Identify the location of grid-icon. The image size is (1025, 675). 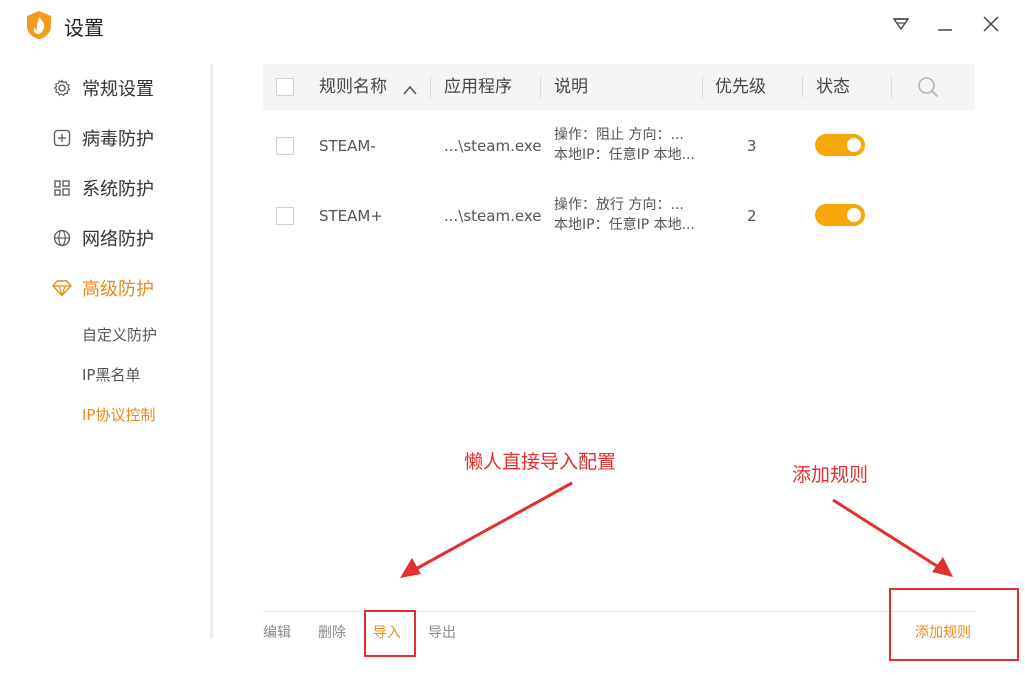
(62, 188).